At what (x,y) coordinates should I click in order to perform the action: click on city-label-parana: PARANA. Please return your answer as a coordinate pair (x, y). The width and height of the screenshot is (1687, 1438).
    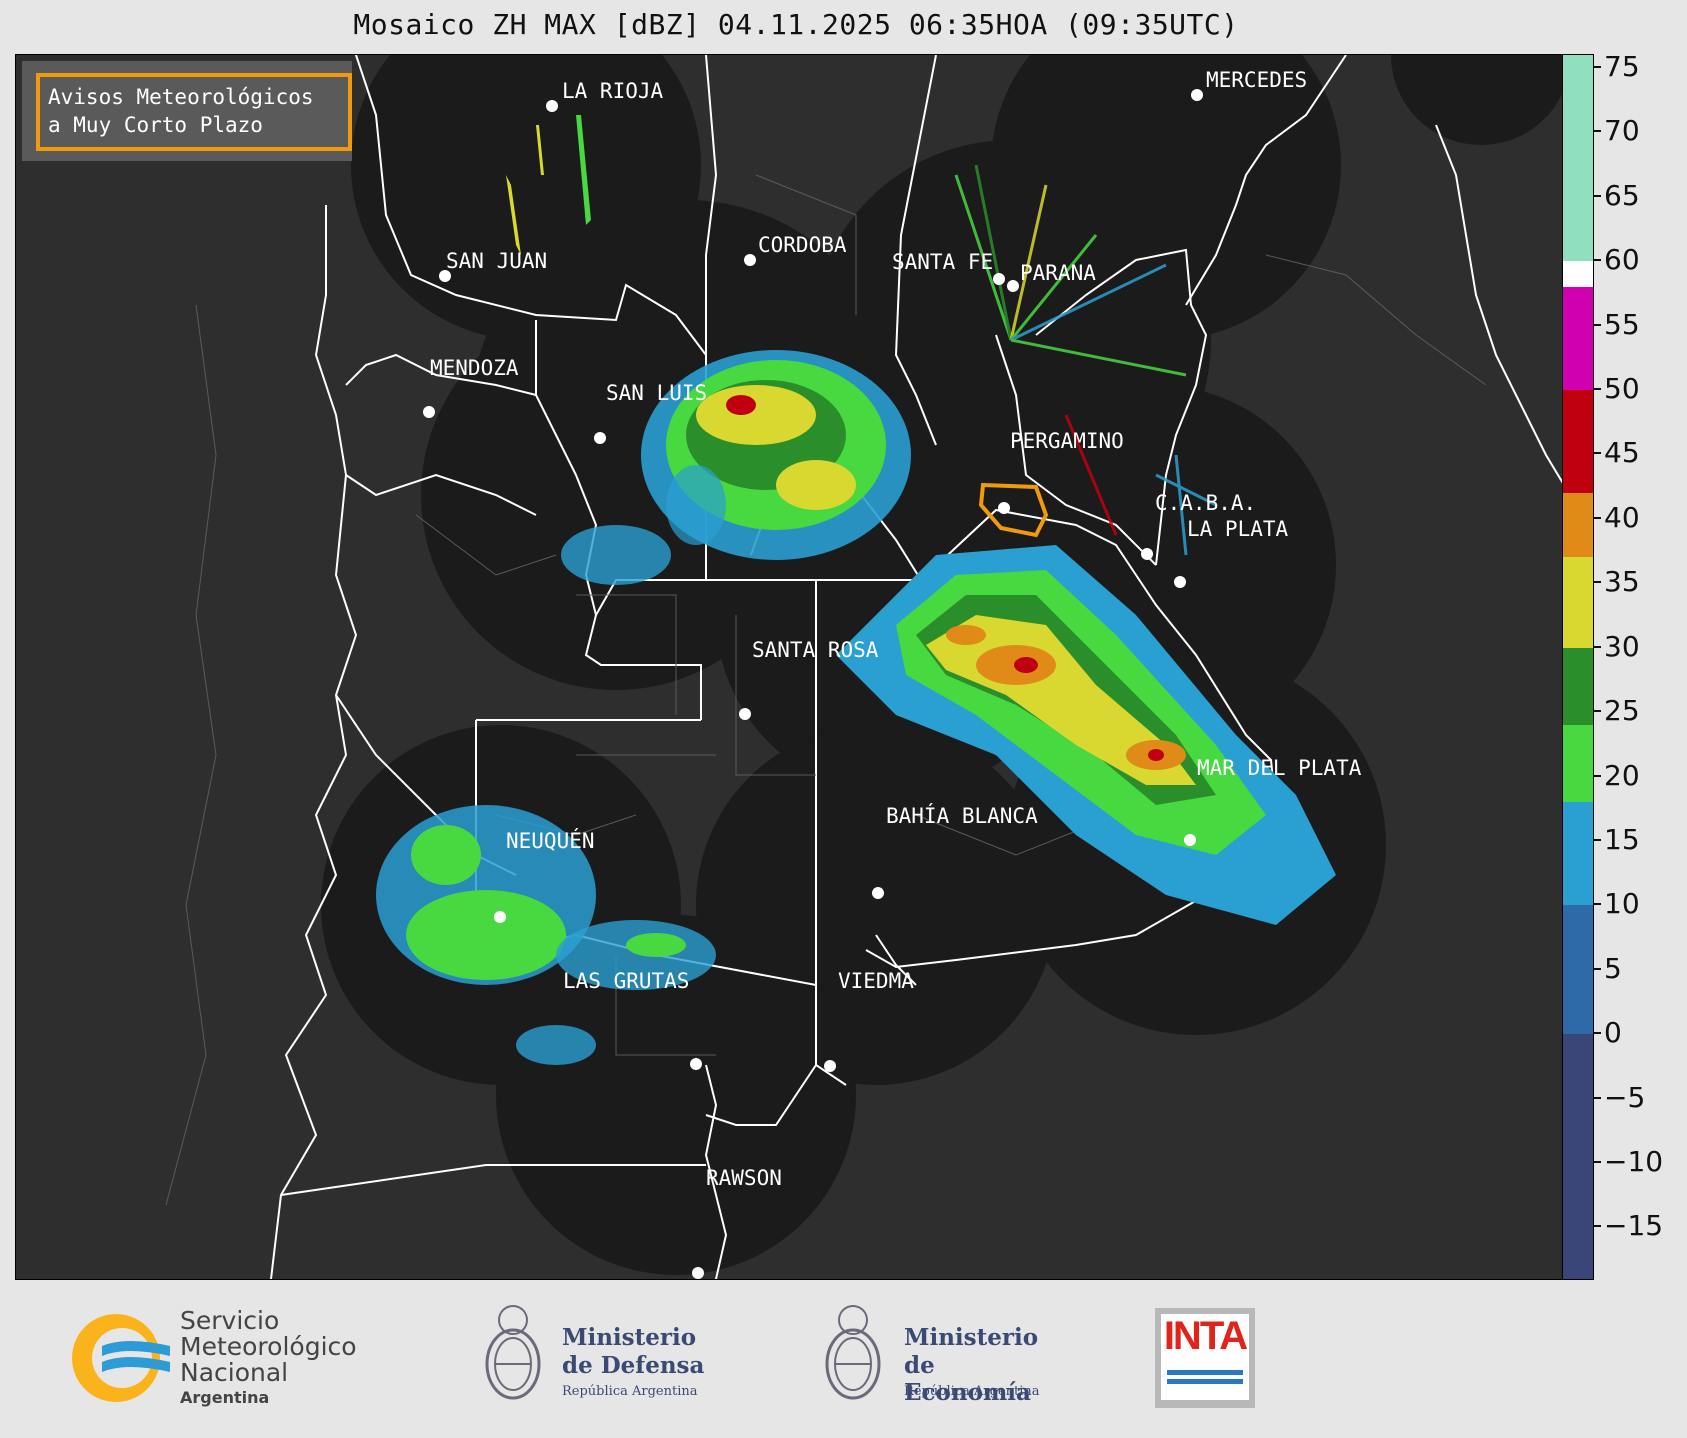
    Looking at the image, I should click on (1058, 273).